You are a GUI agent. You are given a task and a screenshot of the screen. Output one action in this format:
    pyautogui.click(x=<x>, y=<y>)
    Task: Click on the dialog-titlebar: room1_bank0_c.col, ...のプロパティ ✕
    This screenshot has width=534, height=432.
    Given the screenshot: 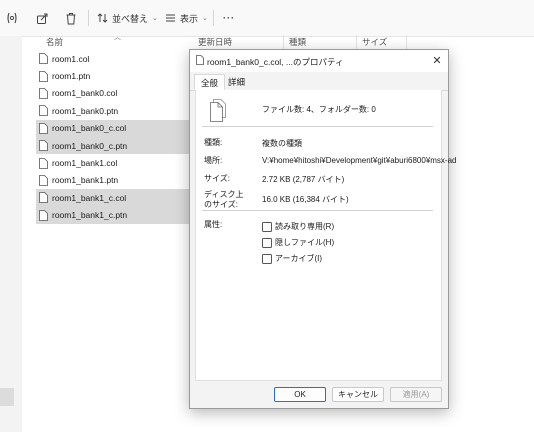 What is the action you would take?
    pyautogui.click(x=319, y=61)
    